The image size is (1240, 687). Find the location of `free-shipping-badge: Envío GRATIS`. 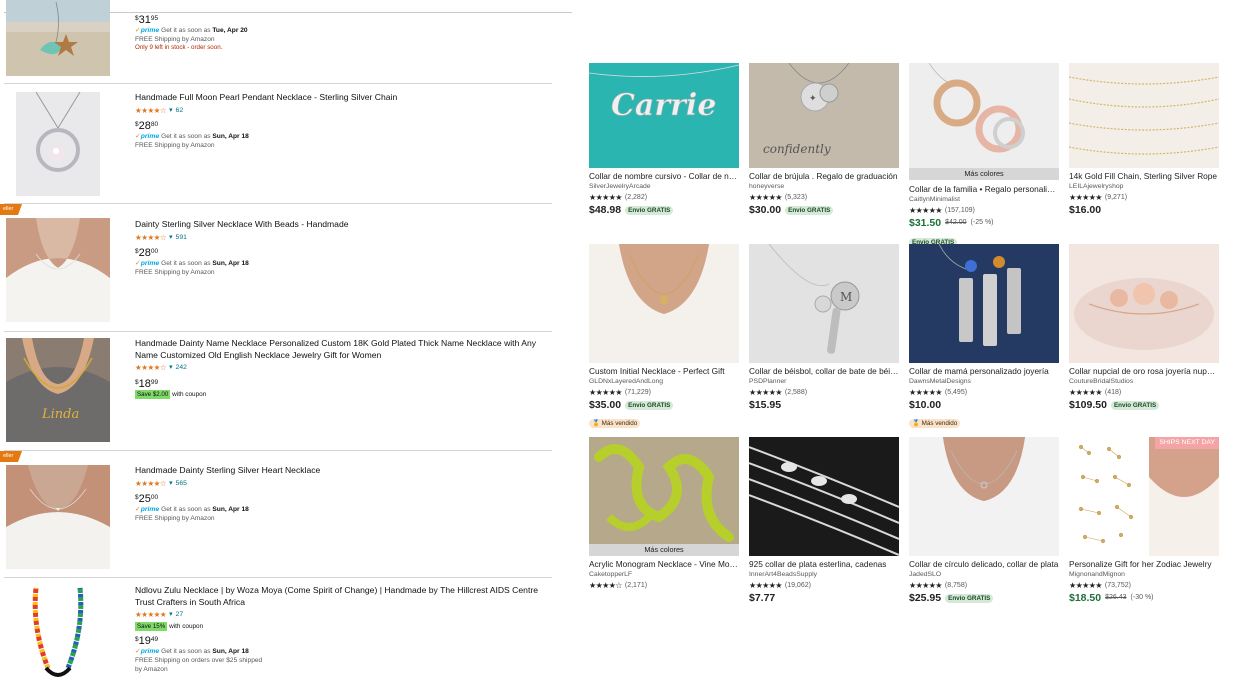

free-shipping-badge: Envío GRATIS is located at coordinates (649, 405).